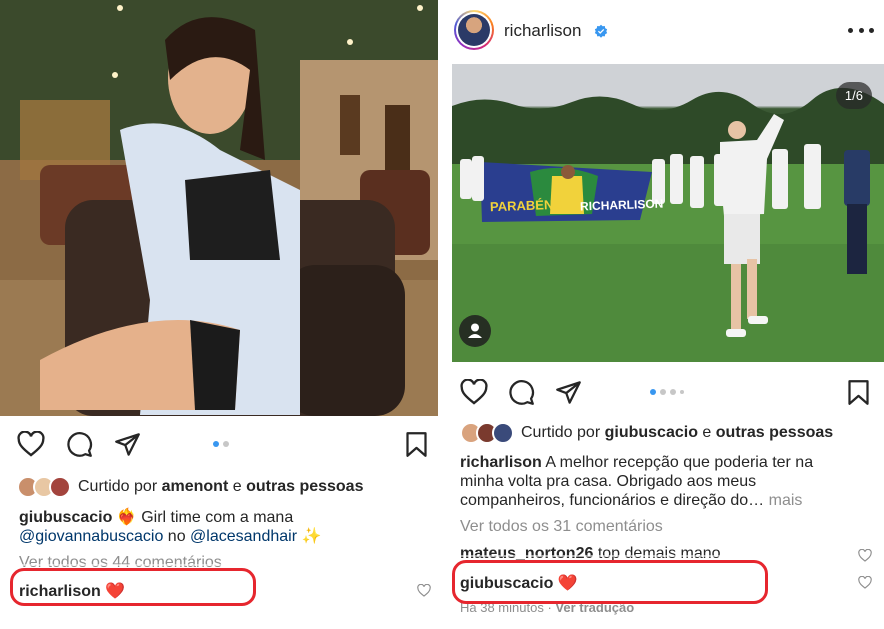 Image resolution: width=884 pixels, height=629 pixels. I want to click on header-username: richarlison, so click(542, 31).